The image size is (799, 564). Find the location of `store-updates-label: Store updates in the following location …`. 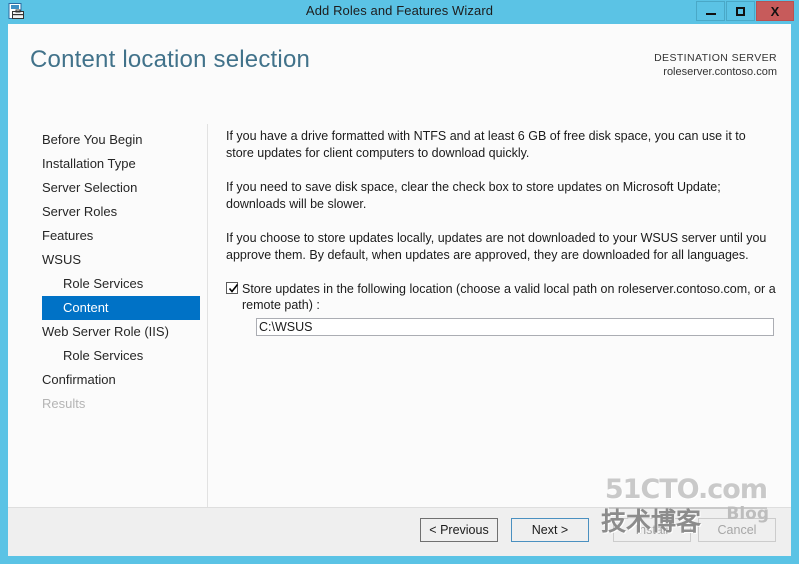

store-updates-label: Store updates in the following location … is located at coordinates (509, 297).